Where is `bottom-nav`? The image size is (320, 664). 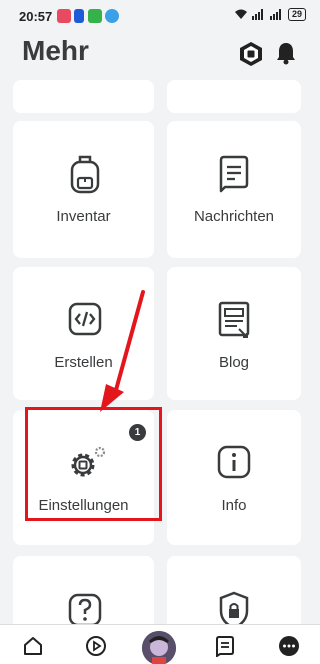 bottom-nav is located at coordinates (160, 644).